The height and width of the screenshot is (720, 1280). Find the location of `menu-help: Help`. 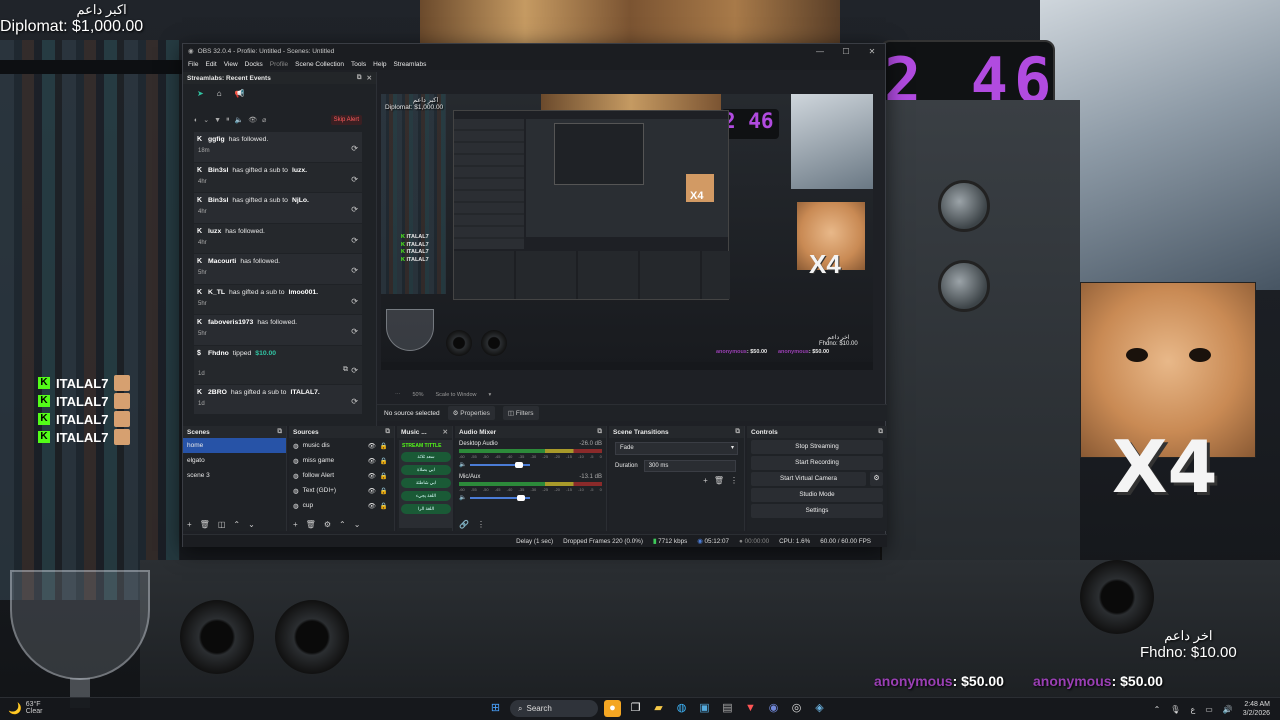

menu-help: Help is located at coordinates (379, 64).